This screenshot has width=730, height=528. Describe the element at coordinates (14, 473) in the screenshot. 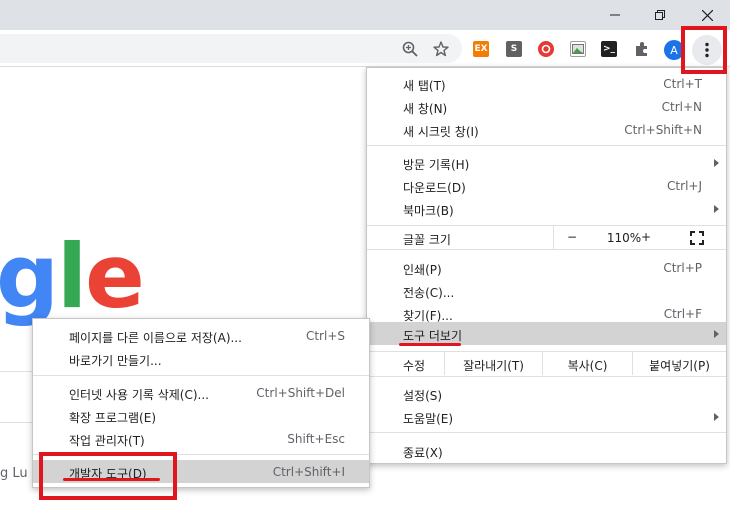

I see `page-partial-text: g Lu` at that location.